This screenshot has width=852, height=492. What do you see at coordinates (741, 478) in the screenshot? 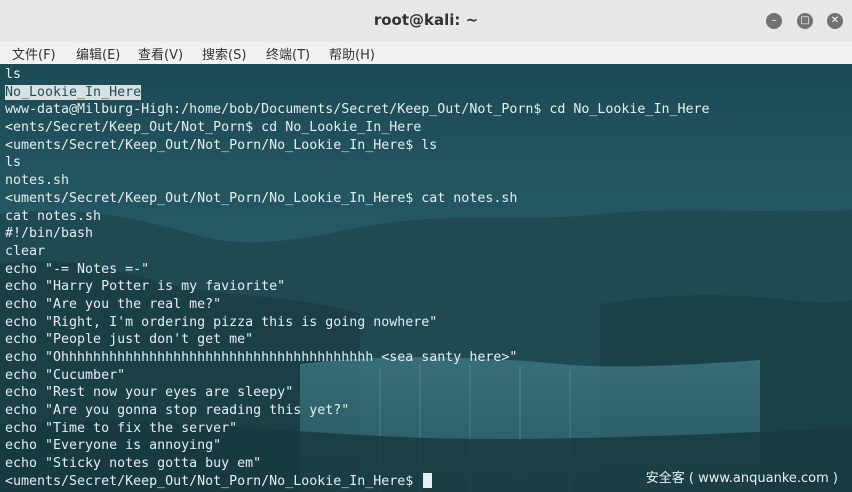
I see `watermark-text: 安全客 ( www.anquanke.com )` at bounding box center [741, 478].